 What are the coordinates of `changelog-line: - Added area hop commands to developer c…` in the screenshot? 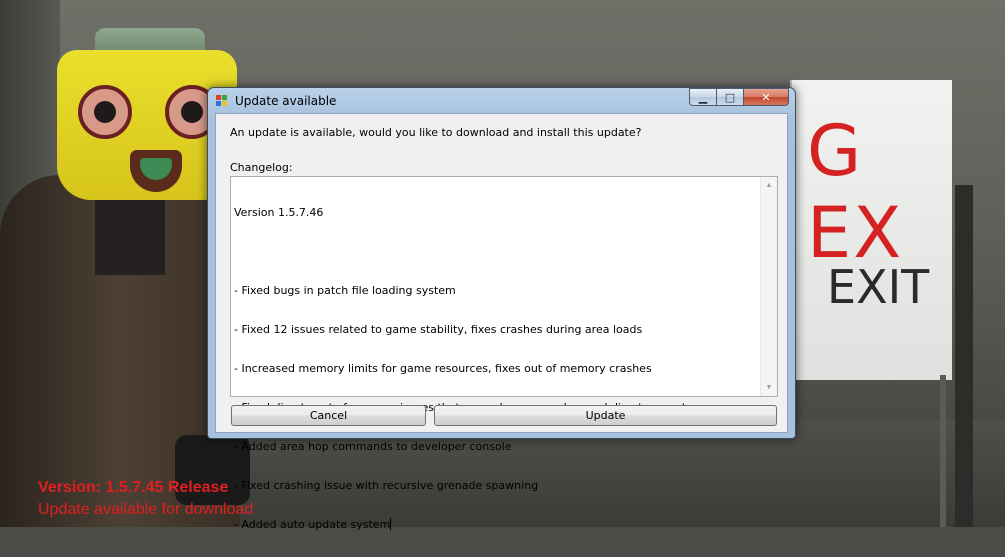 It's located at (373, 446).